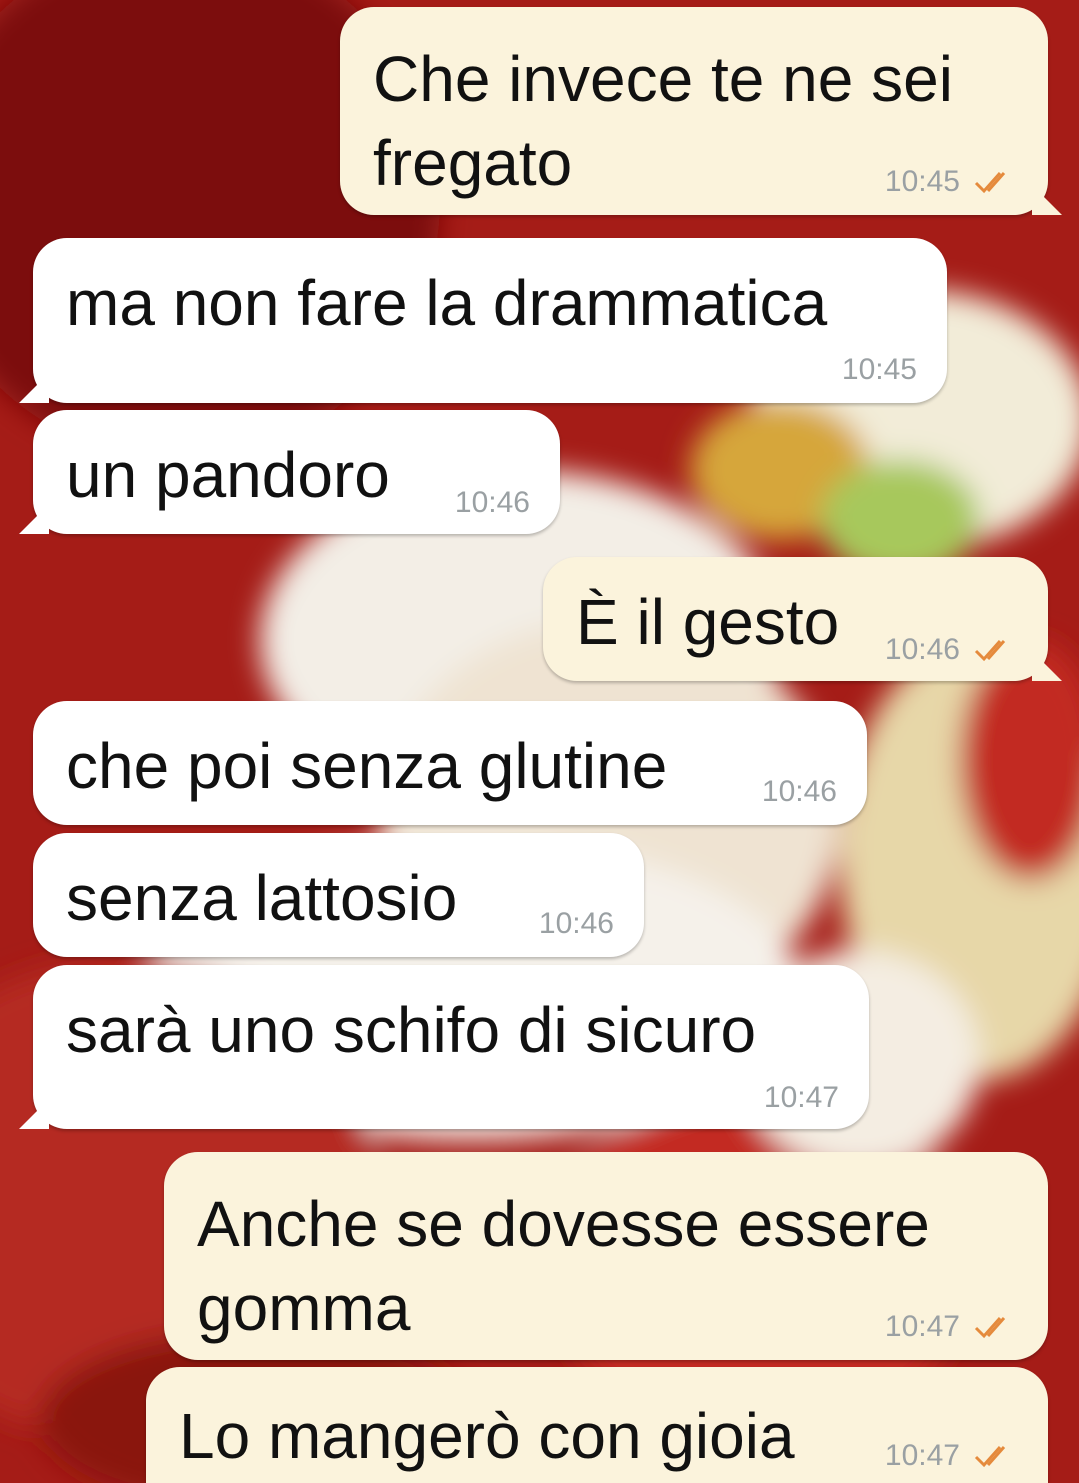 The height and width of the screenshot is (1483, 1079). I want to click on message-bubble-incoming: un pandoro 10:46, so click(289, 472).